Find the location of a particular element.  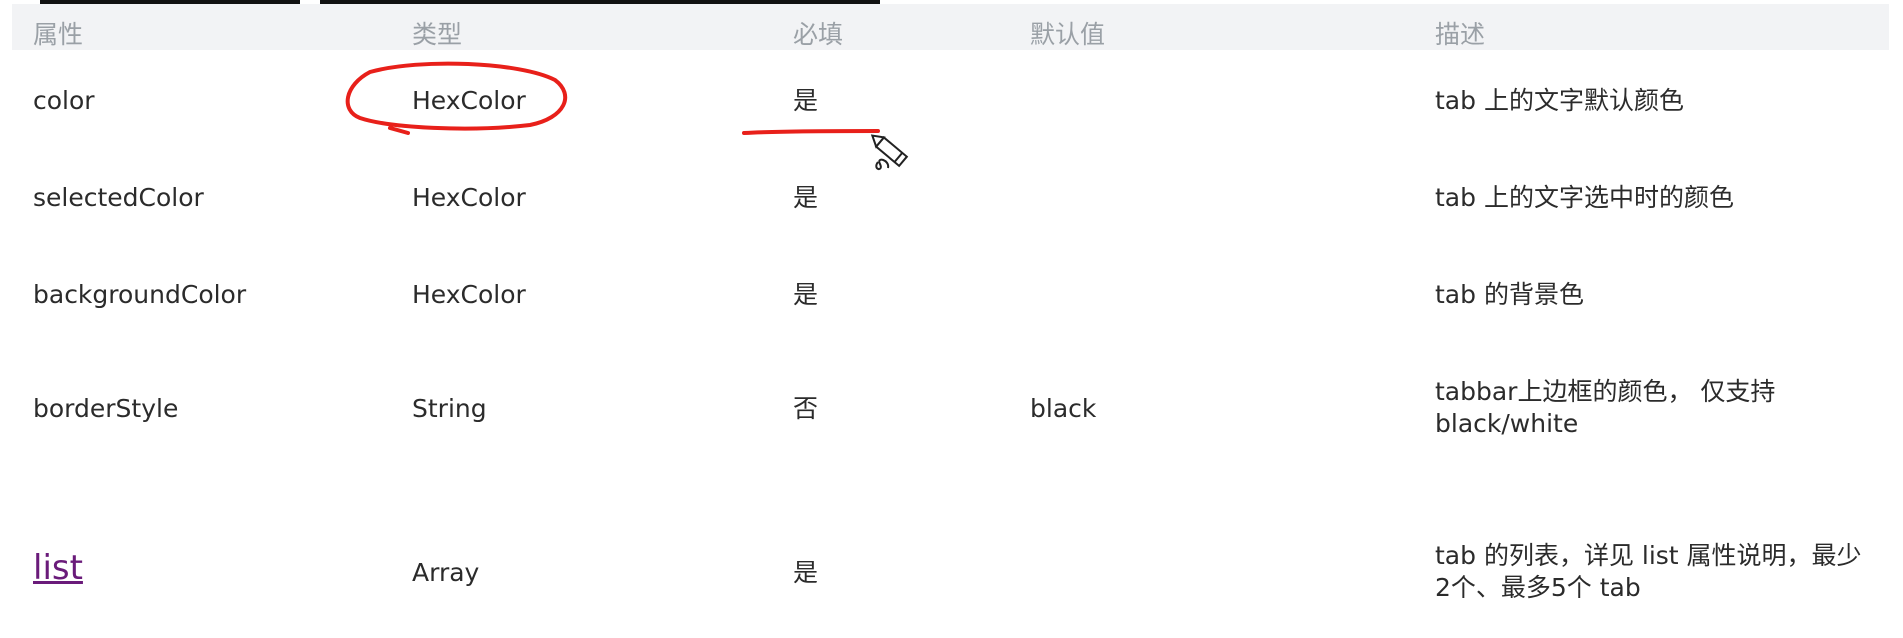

attr-cell: borderStyle is located at coordinates (106, 408).